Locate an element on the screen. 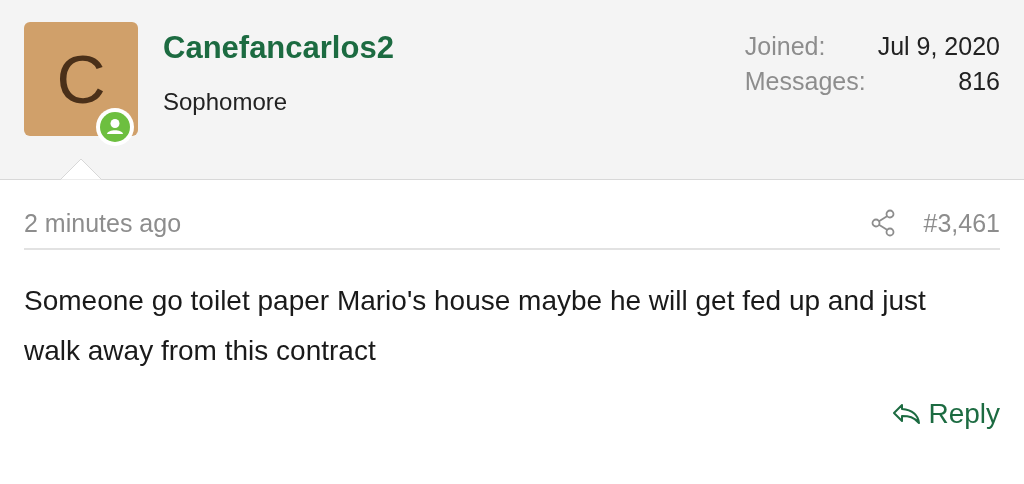  user-title: Sophomore is located at coordinates (226, 102).